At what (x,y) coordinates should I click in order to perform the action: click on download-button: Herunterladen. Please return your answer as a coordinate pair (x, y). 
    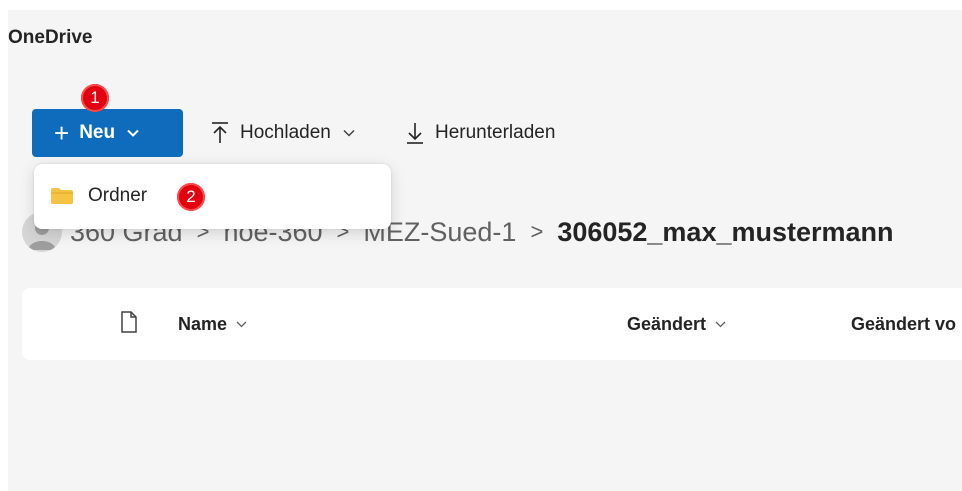
    Looking at the image, I should click on (480, 133).